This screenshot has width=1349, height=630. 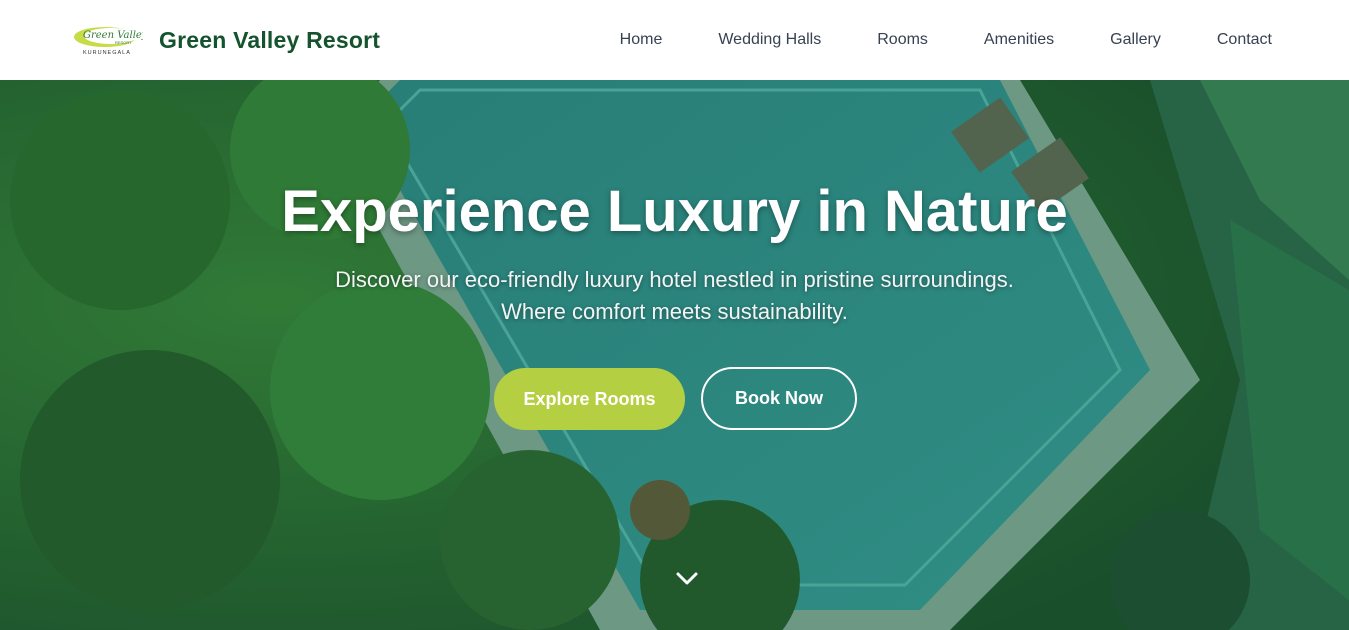 What do you see at coordinates (641, 40) in the screenshot?
I see `nav-home: Home` at bounding box center [641, 40].